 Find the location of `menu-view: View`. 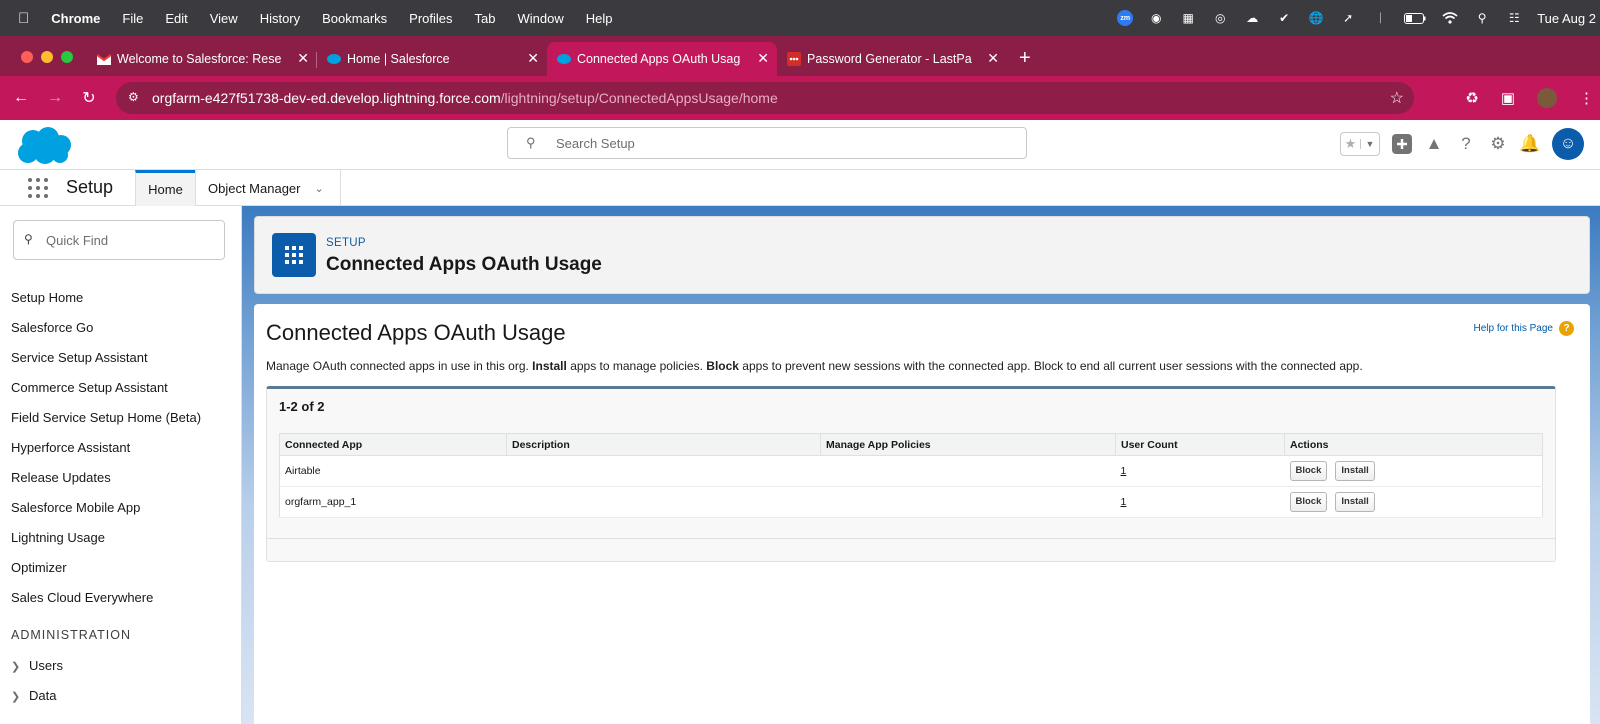

menu-view: View is located at coordinates (224, 18).